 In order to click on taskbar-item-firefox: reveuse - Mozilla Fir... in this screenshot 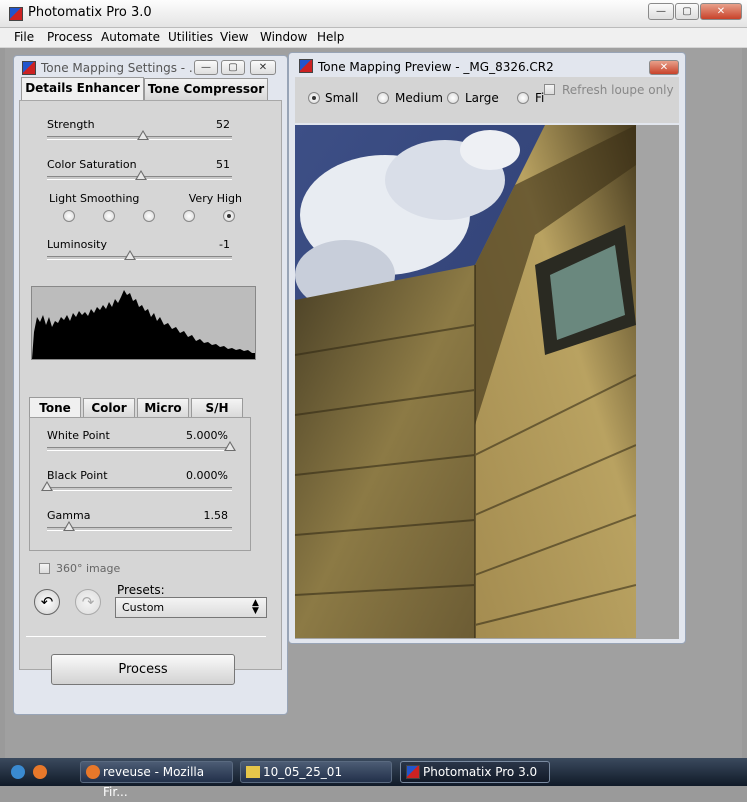, I will do `click(156, 780)`.